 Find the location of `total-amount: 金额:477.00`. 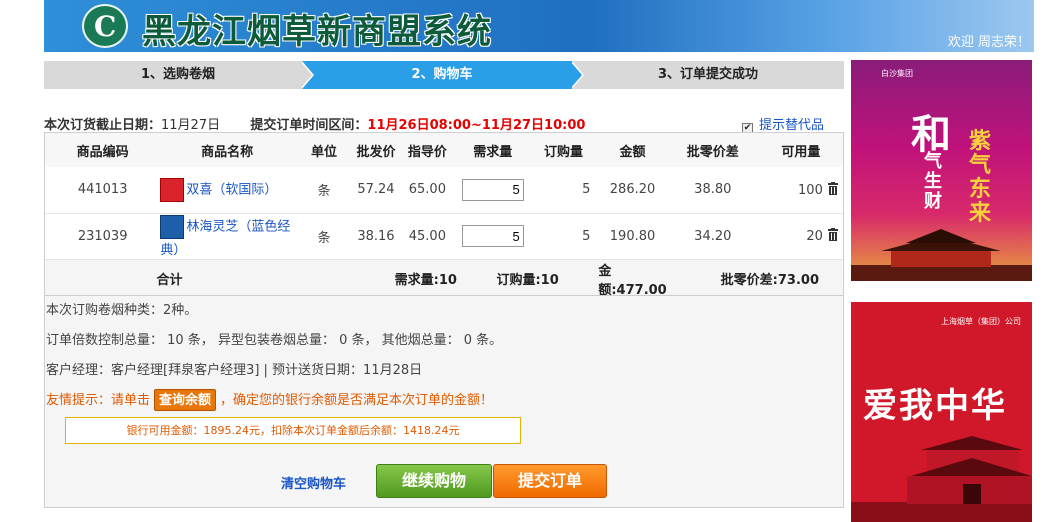

total-amount: 金额:477.00 is located at coordinates (632, 278).